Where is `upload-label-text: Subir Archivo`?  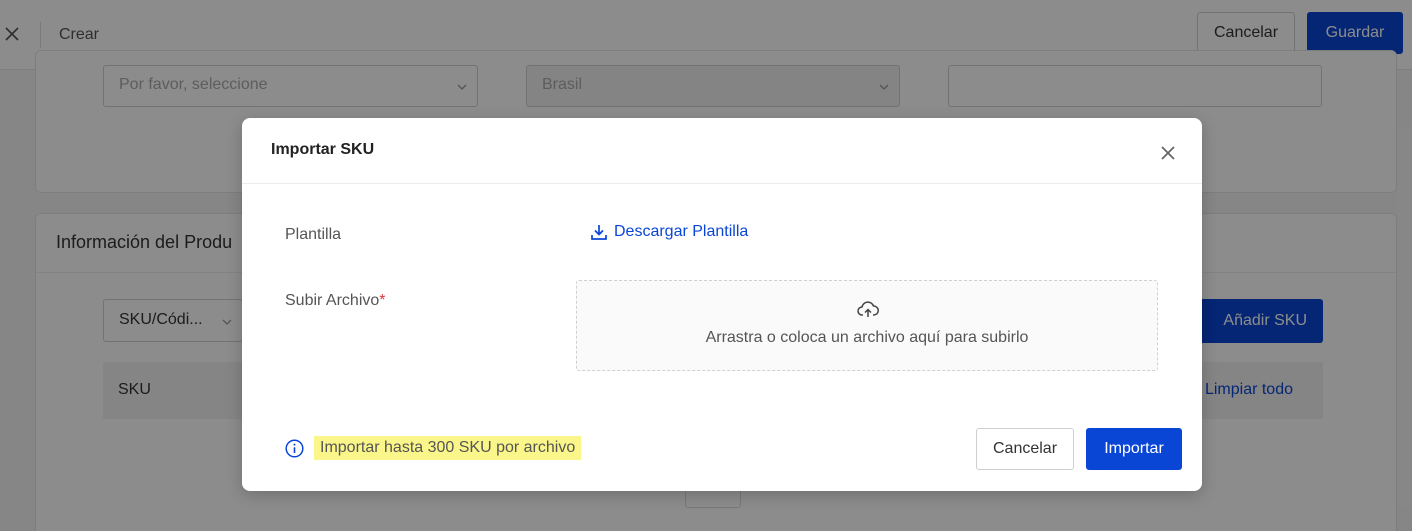
upload-label-text: Subir Archivo is located at coordinates (332, 300).